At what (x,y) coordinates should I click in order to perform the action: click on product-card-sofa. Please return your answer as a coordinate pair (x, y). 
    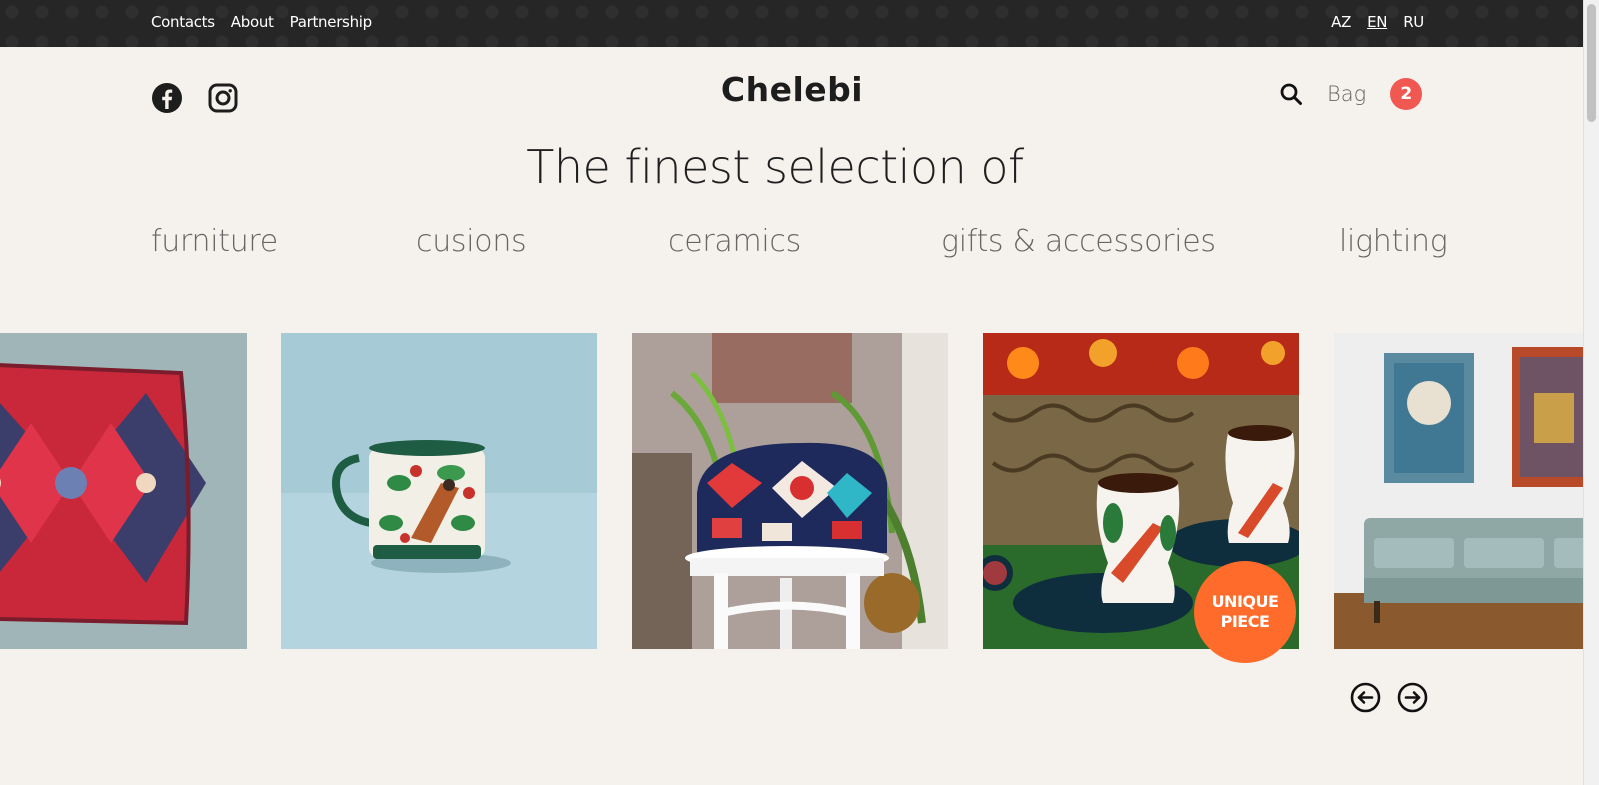
    Looking at the image, I should click on (1459, 491).